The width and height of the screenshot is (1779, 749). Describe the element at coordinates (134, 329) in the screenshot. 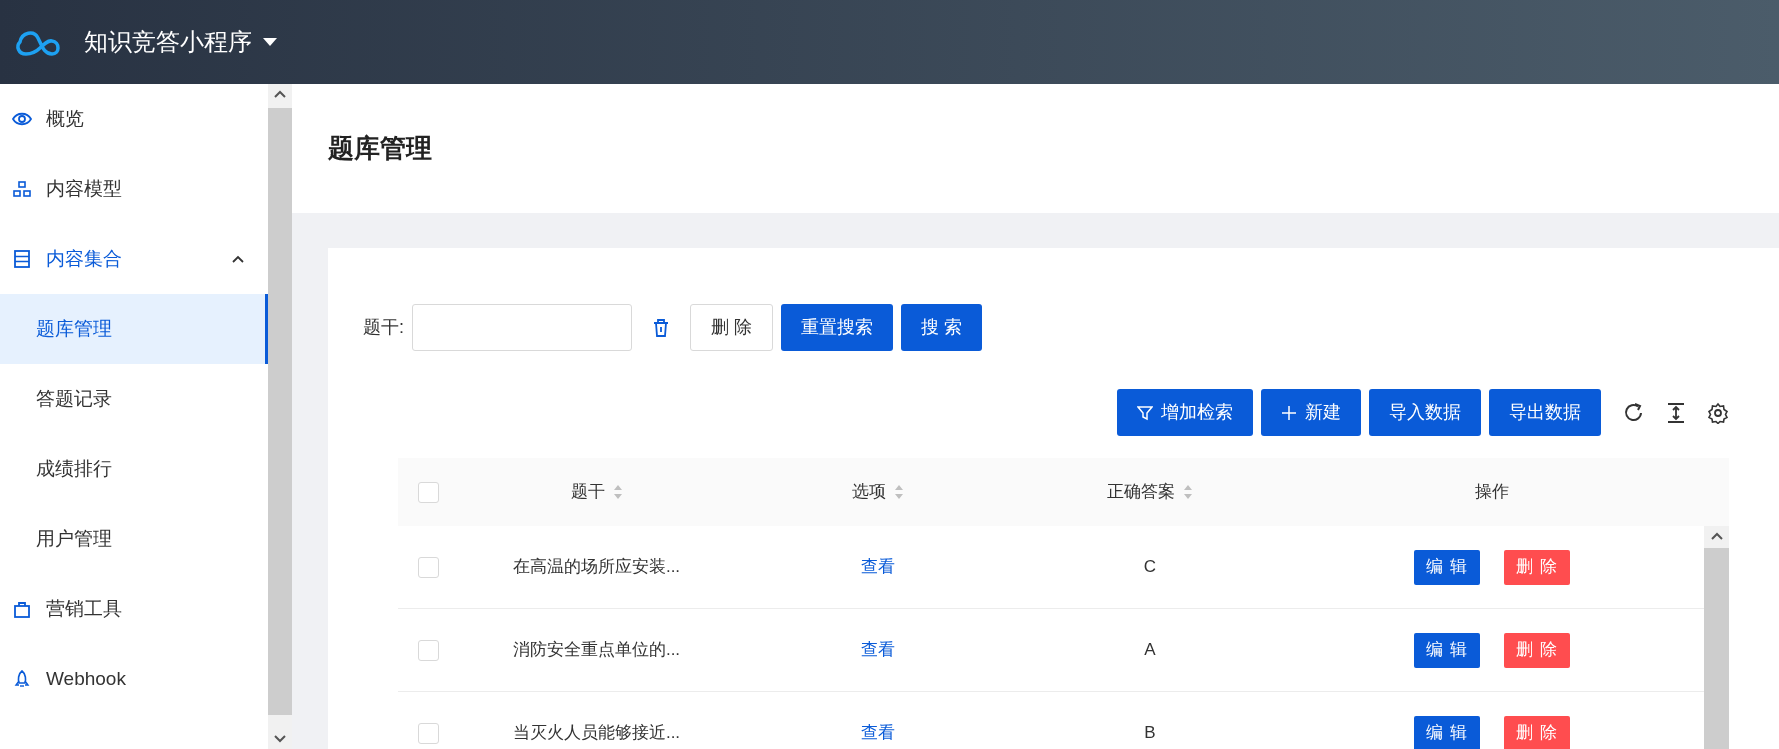

I see `sidebar-item: 题库管理` at that location.